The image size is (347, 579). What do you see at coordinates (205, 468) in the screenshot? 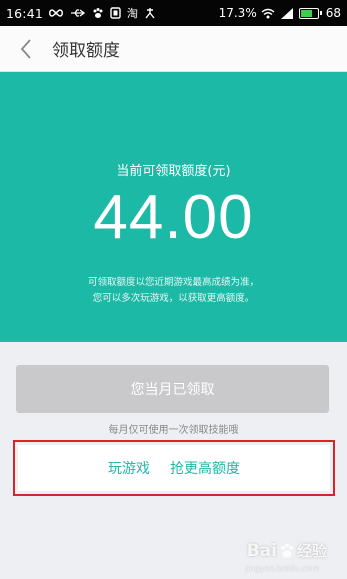
I see `get-higher-quota-link: 抢更高额度` at bounding box center [205, 468].